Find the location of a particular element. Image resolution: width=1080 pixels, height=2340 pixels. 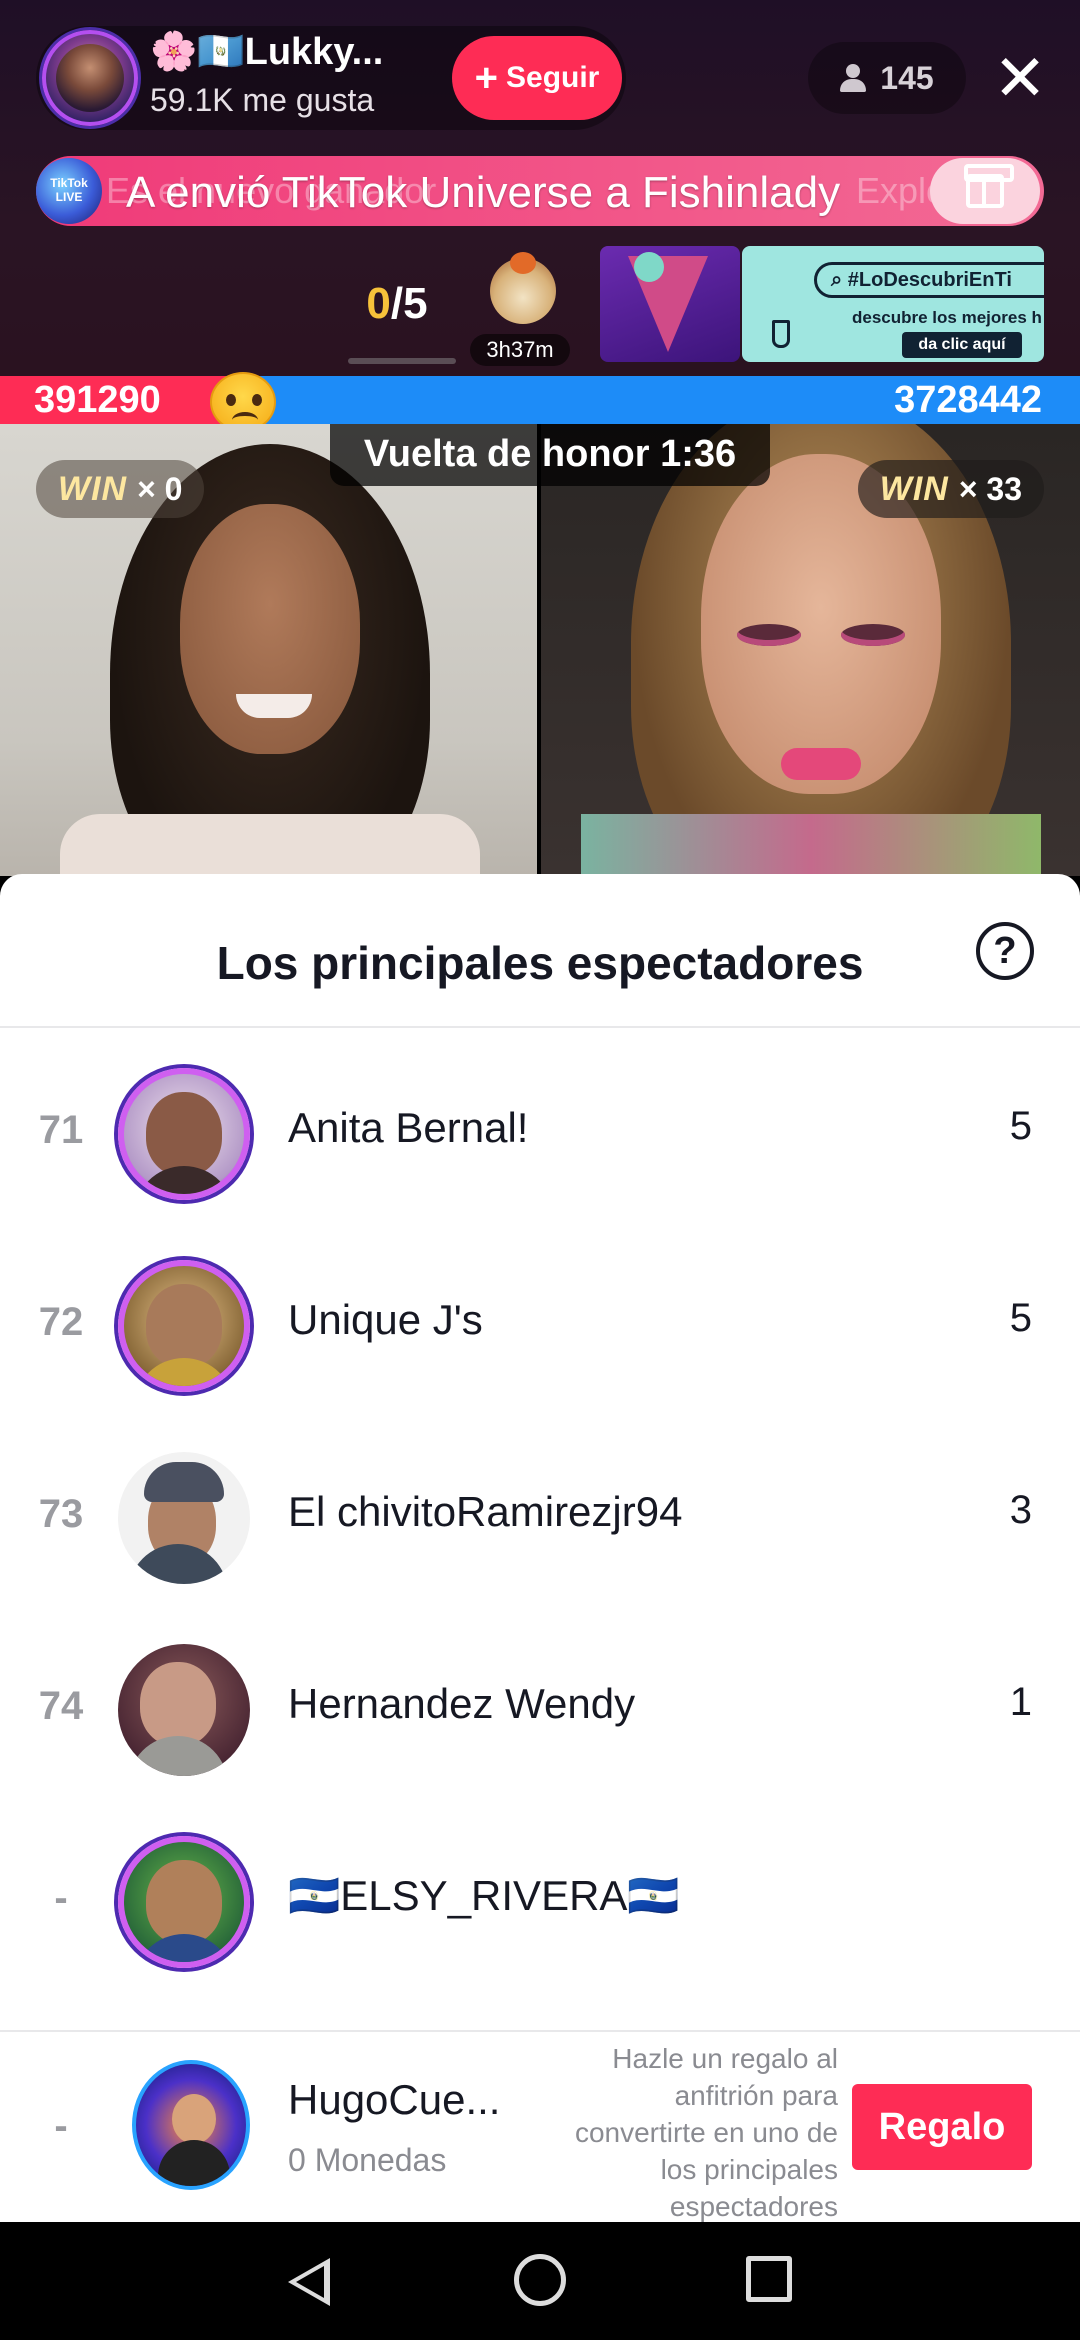

username: Unique J's is located at coordinates (385, 1319).